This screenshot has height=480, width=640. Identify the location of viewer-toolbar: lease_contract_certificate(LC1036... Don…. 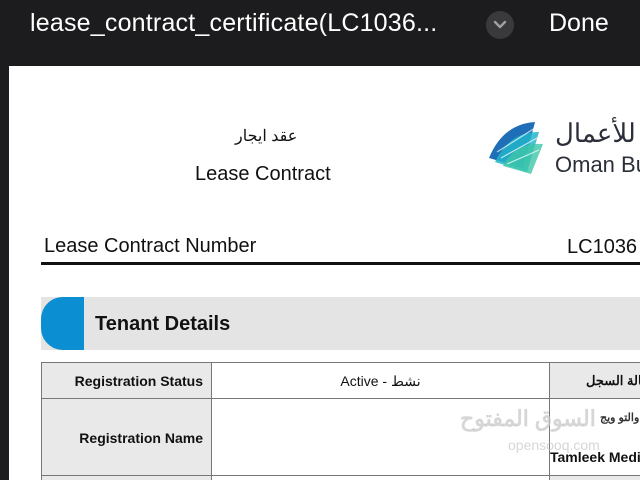
(320, 25).